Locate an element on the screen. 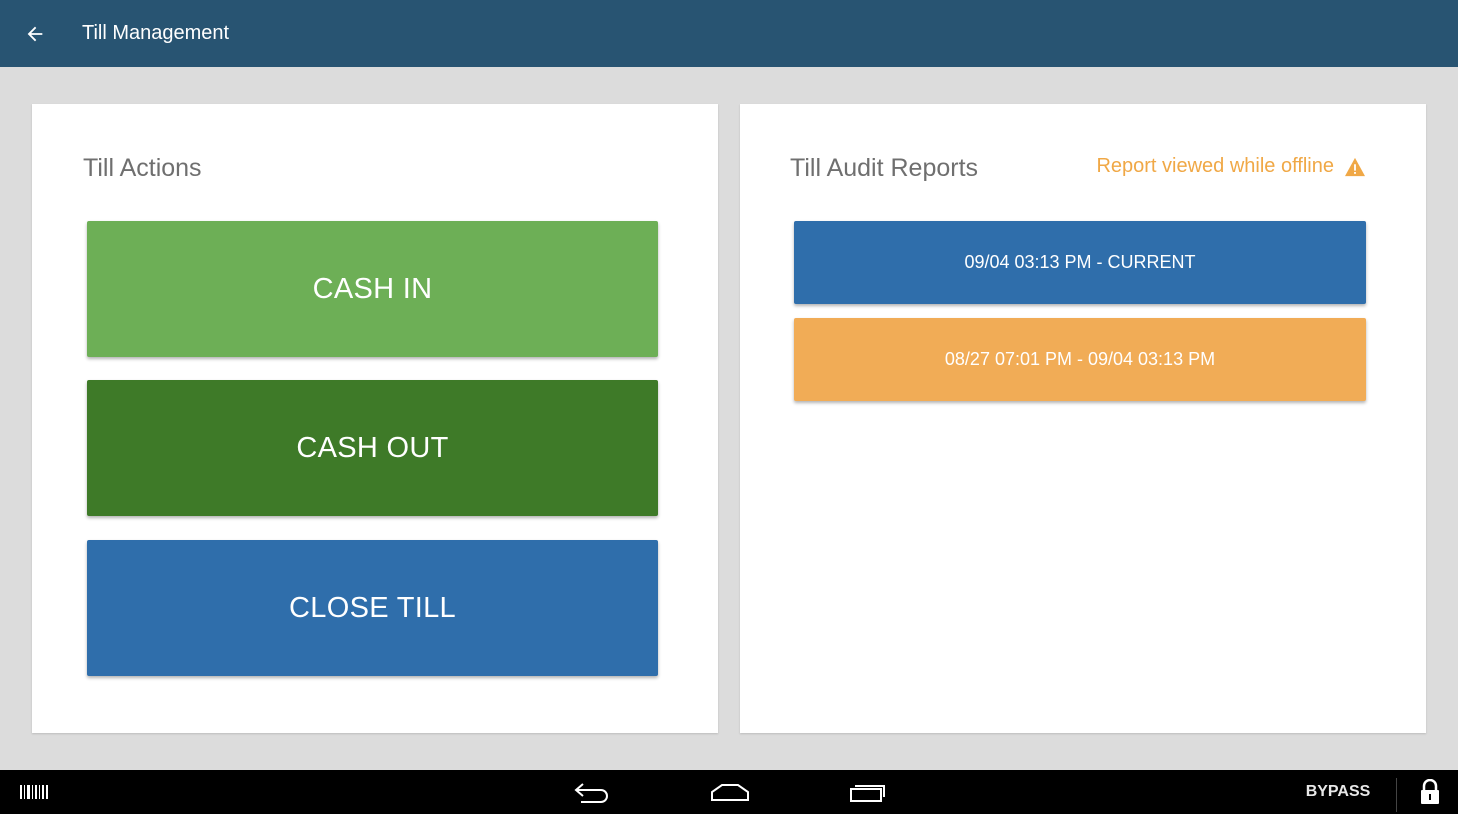  cash-in-button: CASH IN is located at coordinates (372, 289).